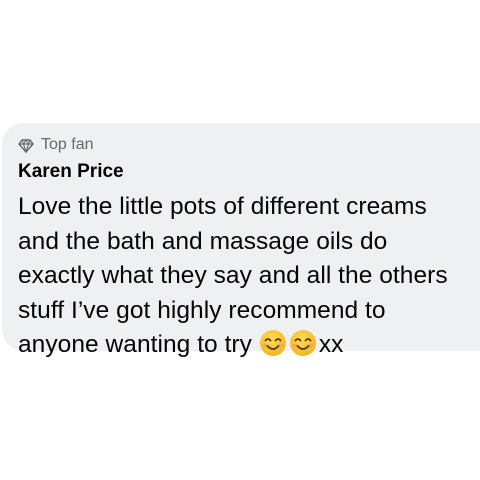 The height and width of the screenshot is (480, 480). What do you see at coordinates (26, 145) in the screenshot?
I see `diamond-icon` at bounding box center [26, 145].